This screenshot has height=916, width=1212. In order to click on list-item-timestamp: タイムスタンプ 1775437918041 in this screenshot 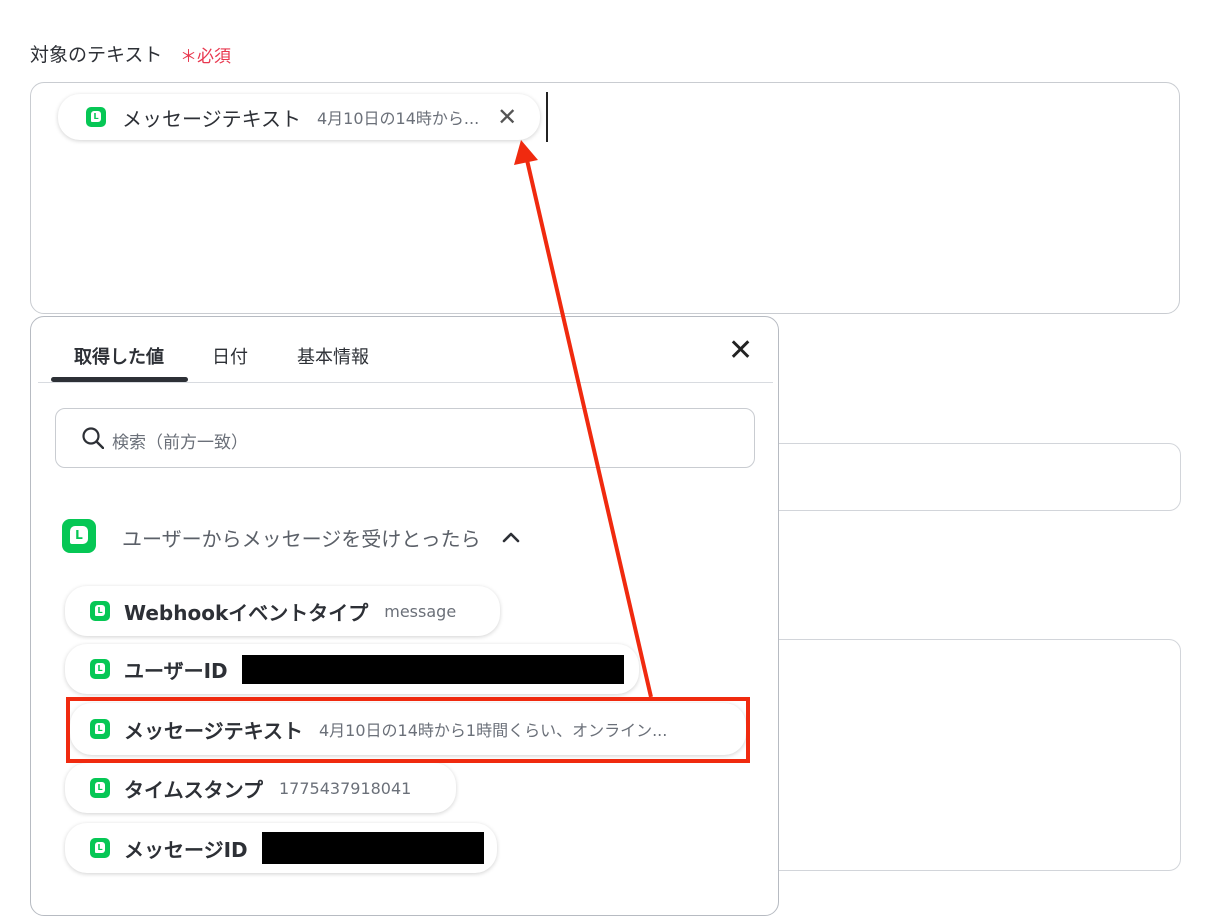, I will do `click(260, 788)`.